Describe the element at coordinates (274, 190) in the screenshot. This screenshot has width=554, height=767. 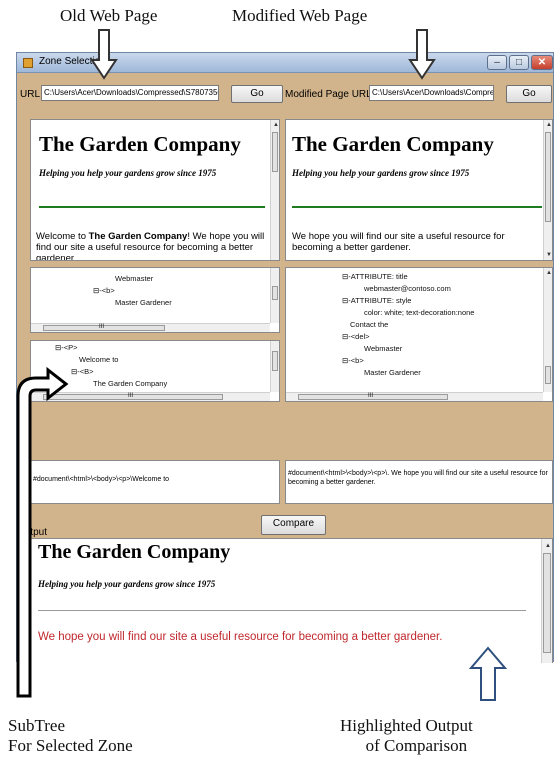
I see `old-page-scrollbar: ▲` at that location.